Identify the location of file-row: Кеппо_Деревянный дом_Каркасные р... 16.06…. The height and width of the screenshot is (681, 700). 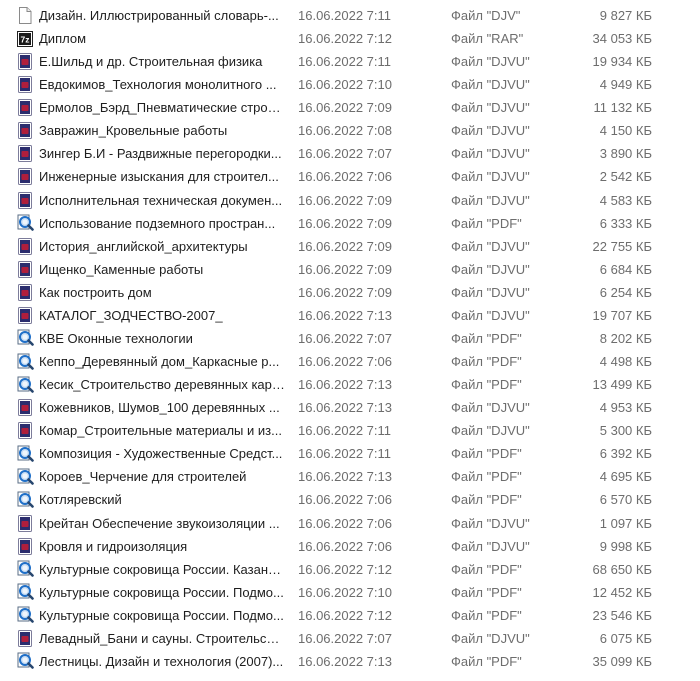
(350, 361).